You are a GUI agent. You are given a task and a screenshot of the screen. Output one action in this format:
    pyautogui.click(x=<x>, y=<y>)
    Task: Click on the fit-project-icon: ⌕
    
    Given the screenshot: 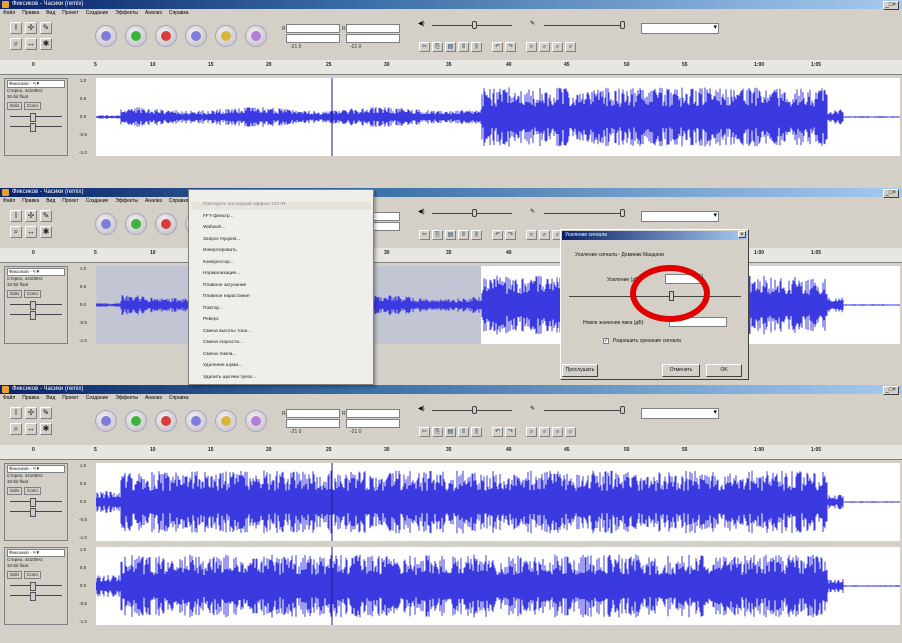 What is the action you would take?
    pyautogui.click(x=570, y=47)
    